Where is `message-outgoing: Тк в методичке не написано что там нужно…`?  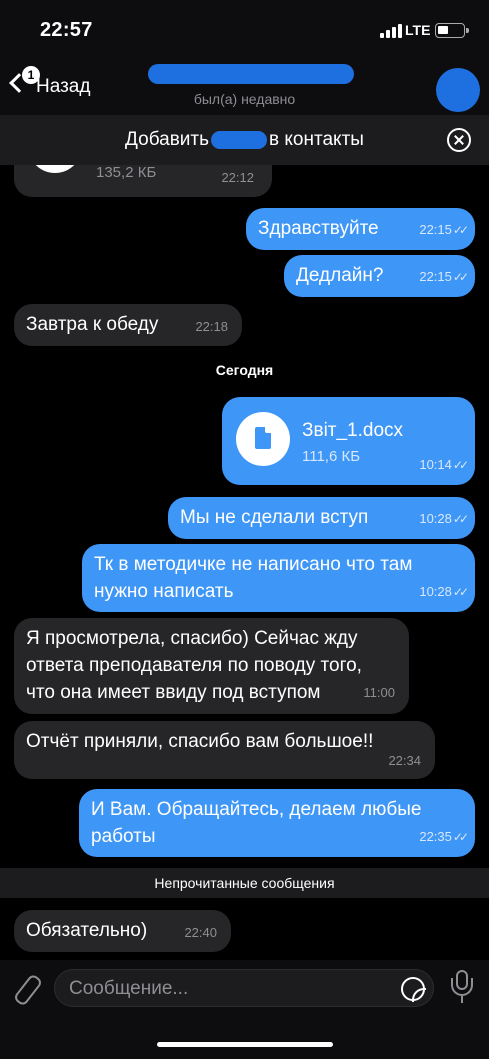 message-outgoing: Тк в методичке не написано что там нужно… is located at coordinates (278, 578).